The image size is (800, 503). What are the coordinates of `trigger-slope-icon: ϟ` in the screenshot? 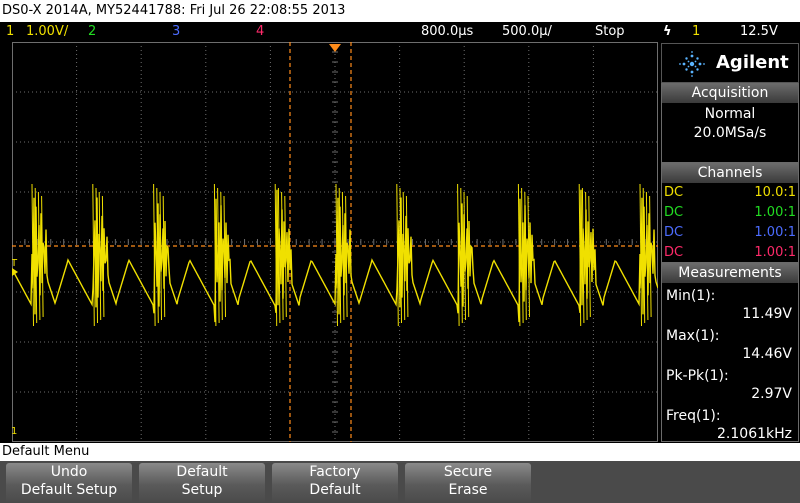 It's located at (667, 31).